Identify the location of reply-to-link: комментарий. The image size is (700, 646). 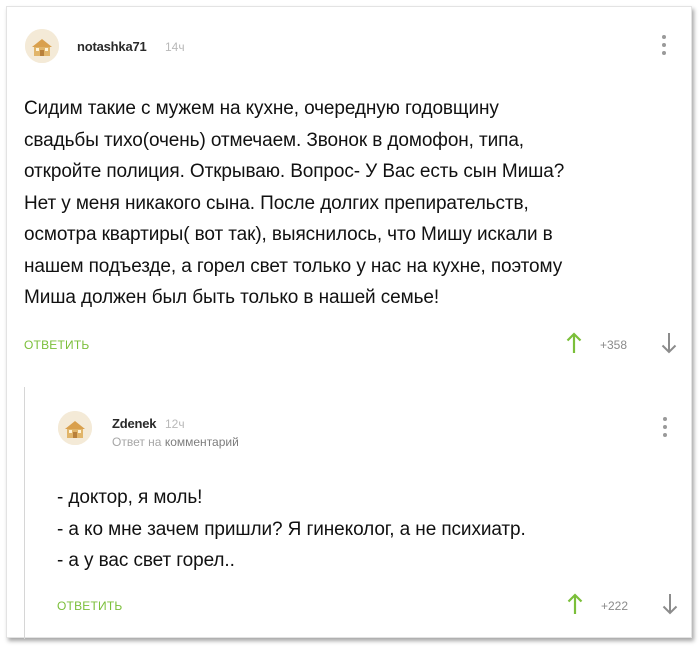
(202, 442).